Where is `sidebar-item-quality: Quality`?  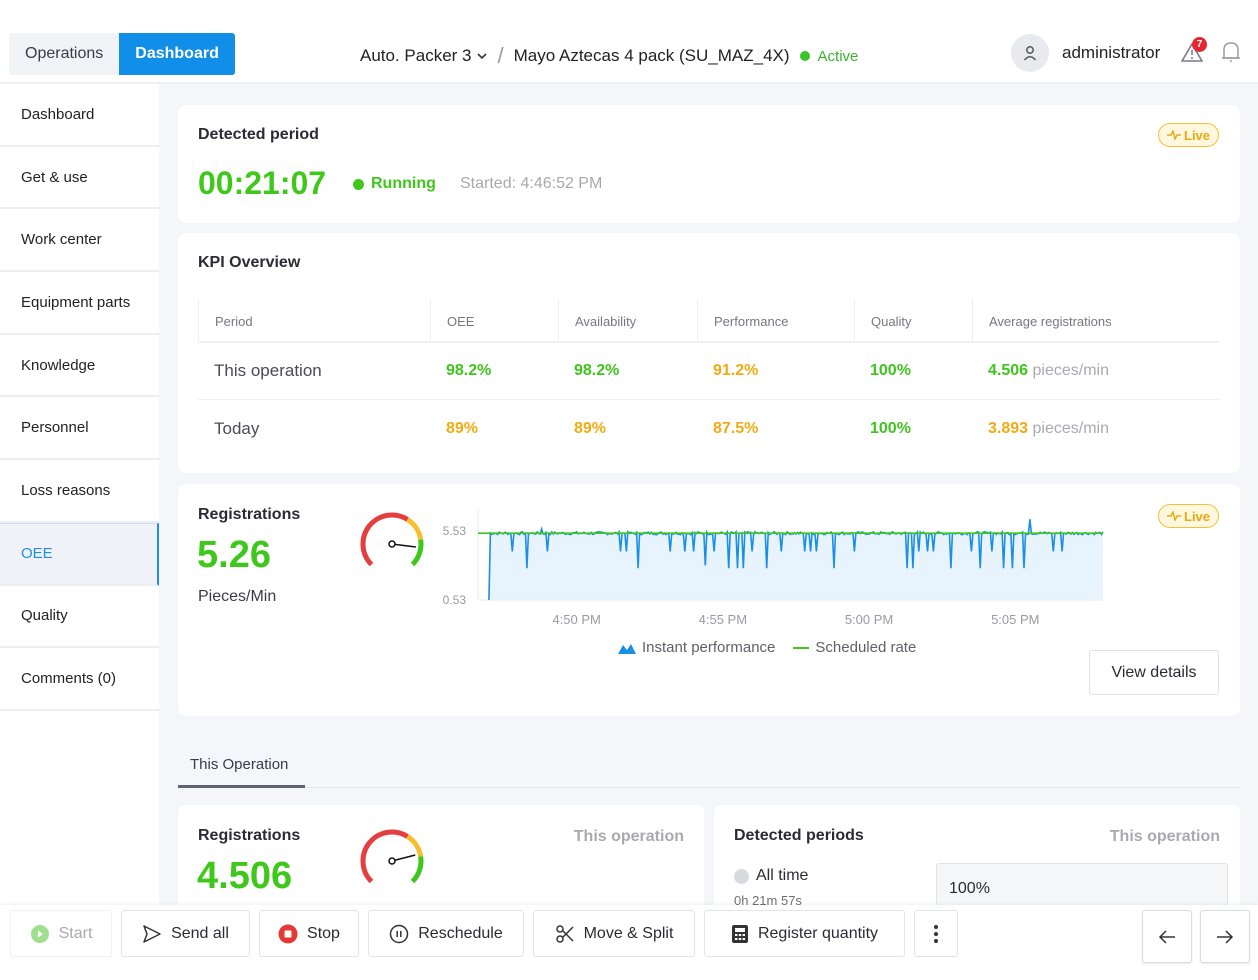
sidebar-item-quality: Quality is located at coordinates (79, 617).